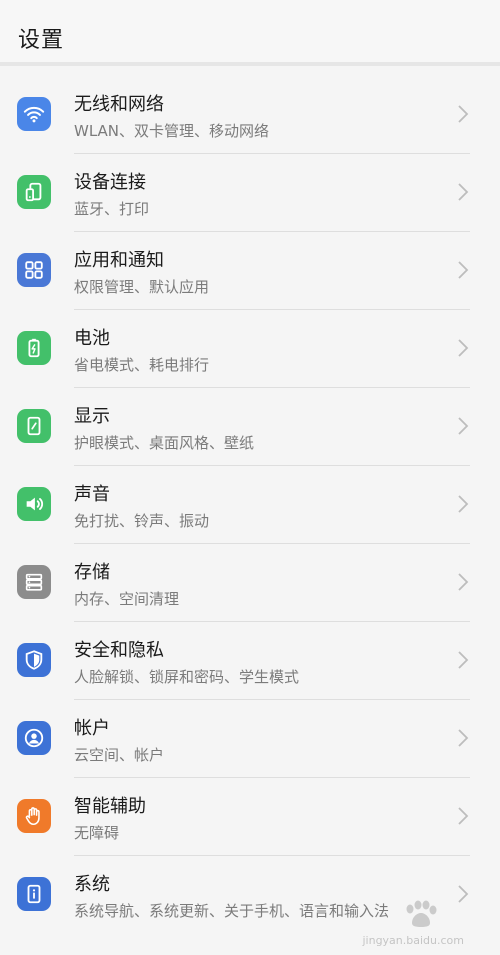 The width and height of the screenshot is (500, 955). Describe the element at coordinates (110, 182) in the screenshot. I see `settings-item-title: 设备连接` at that location.